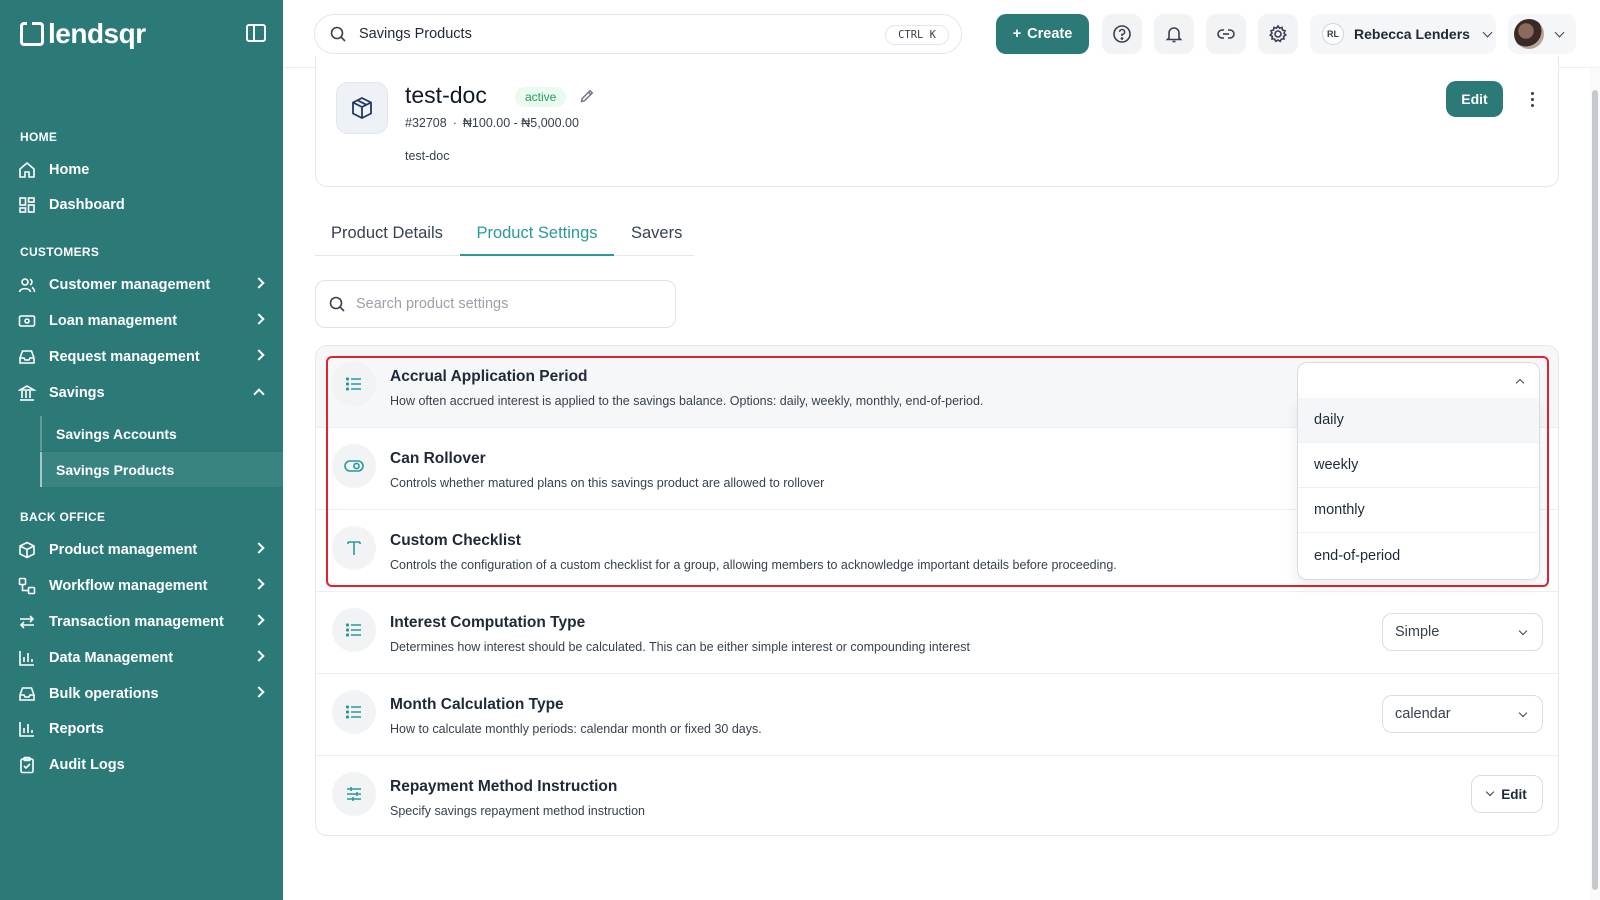 The image size is (1600, 900). I want to click on settings-button, so click(1278, 34).